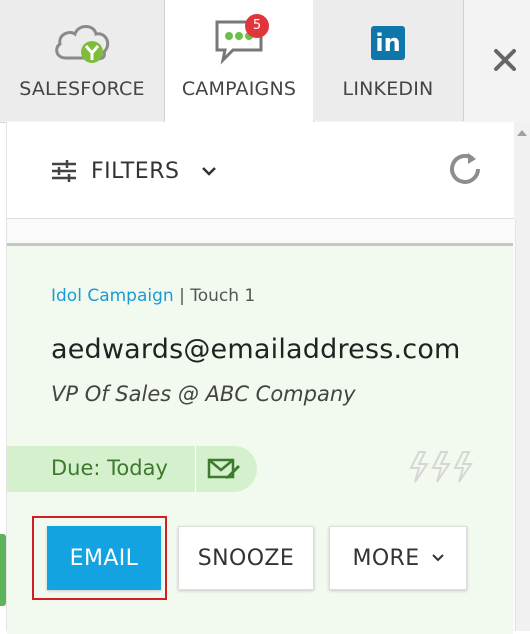 Image resolution: width=530 pixels, height=634 pixels. I want to click on edit-mail-button, so click(224, 471).